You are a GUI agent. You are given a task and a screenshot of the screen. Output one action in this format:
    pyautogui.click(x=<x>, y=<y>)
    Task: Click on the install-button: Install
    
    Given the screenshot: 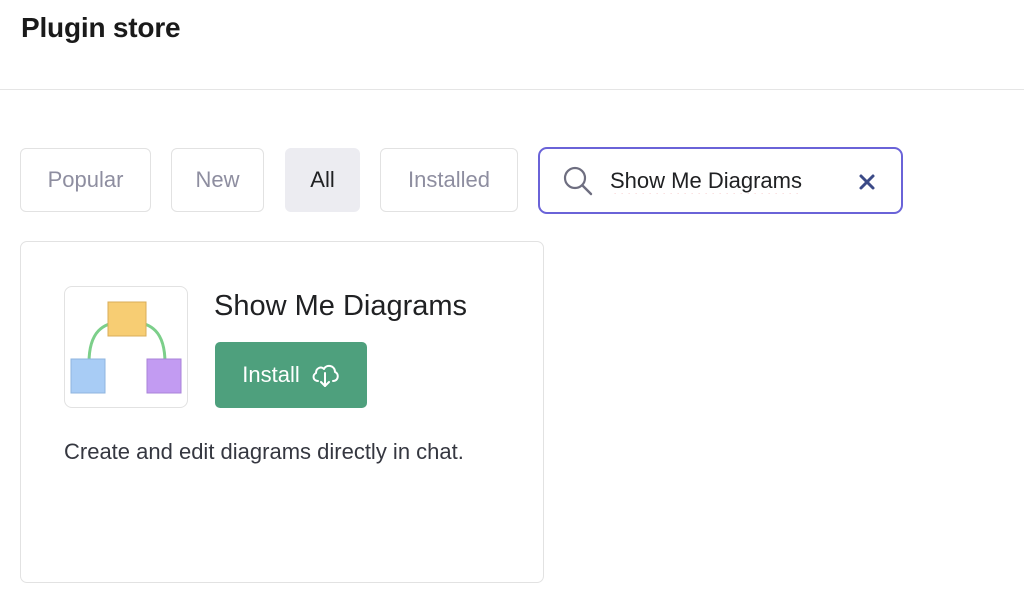 What is the action you would take?
    pyautogui.click(x=291, y=375)
    